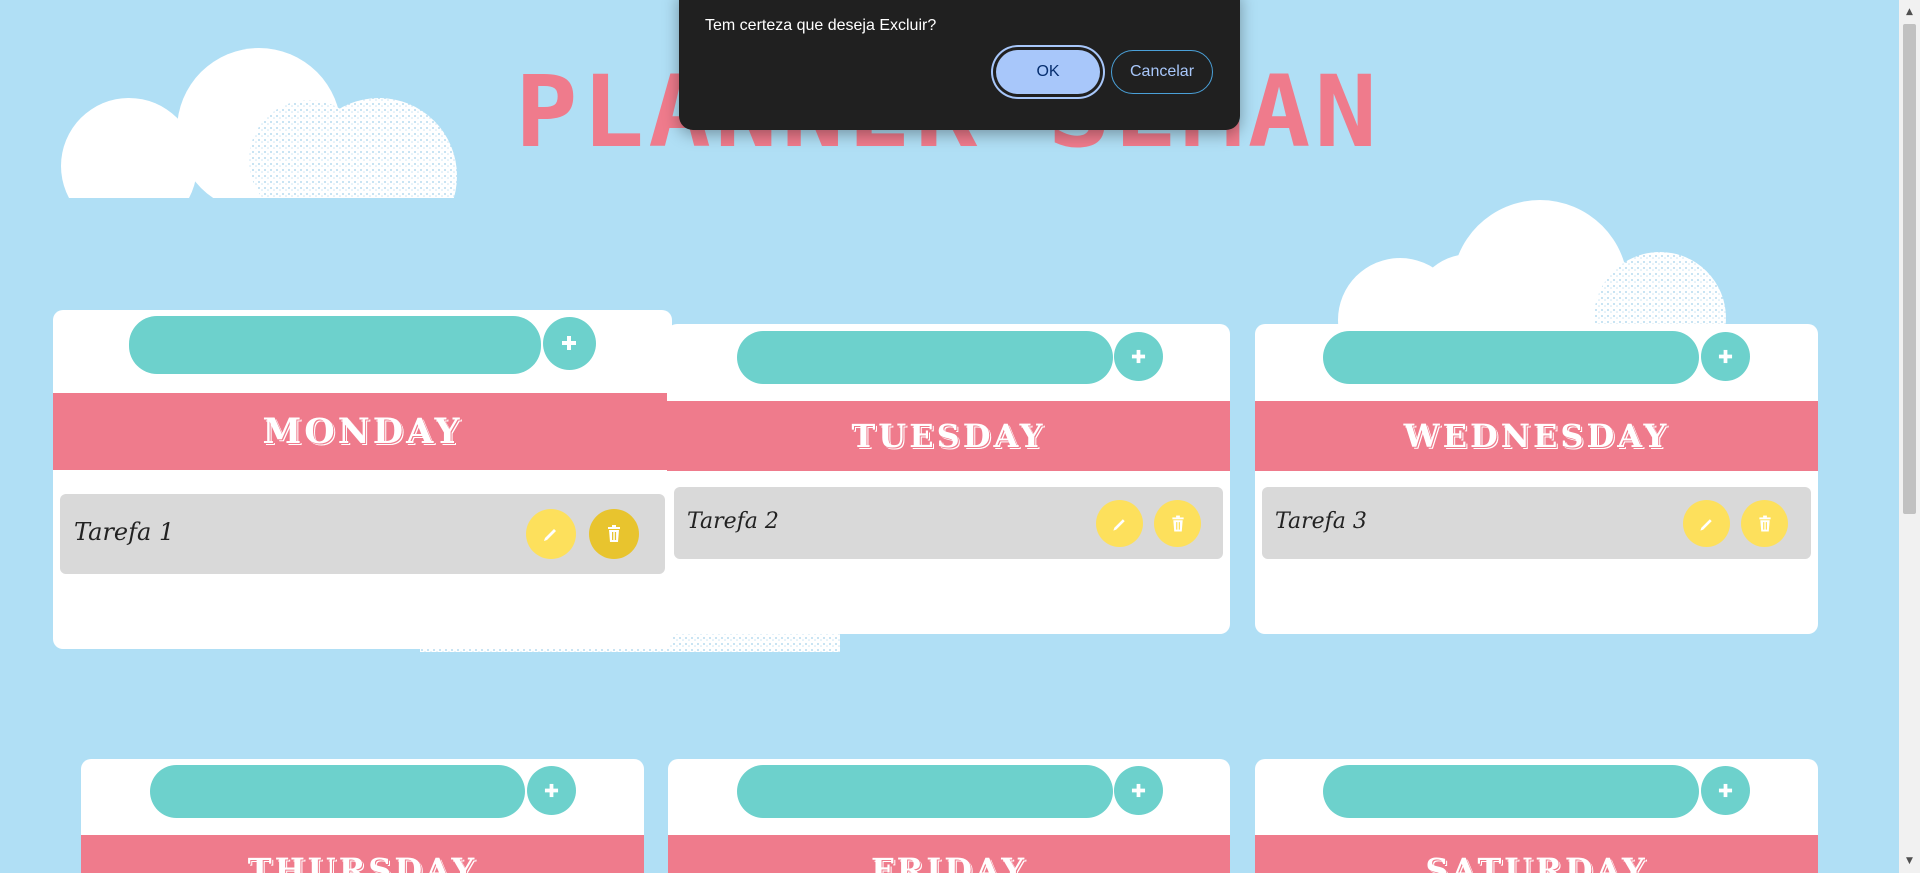  What do you see at coordinates (948, 479) in the screenshot?
I see `day-card-tuesday: TUESDAY Tarefa 2` at bounding box center [948, 479].